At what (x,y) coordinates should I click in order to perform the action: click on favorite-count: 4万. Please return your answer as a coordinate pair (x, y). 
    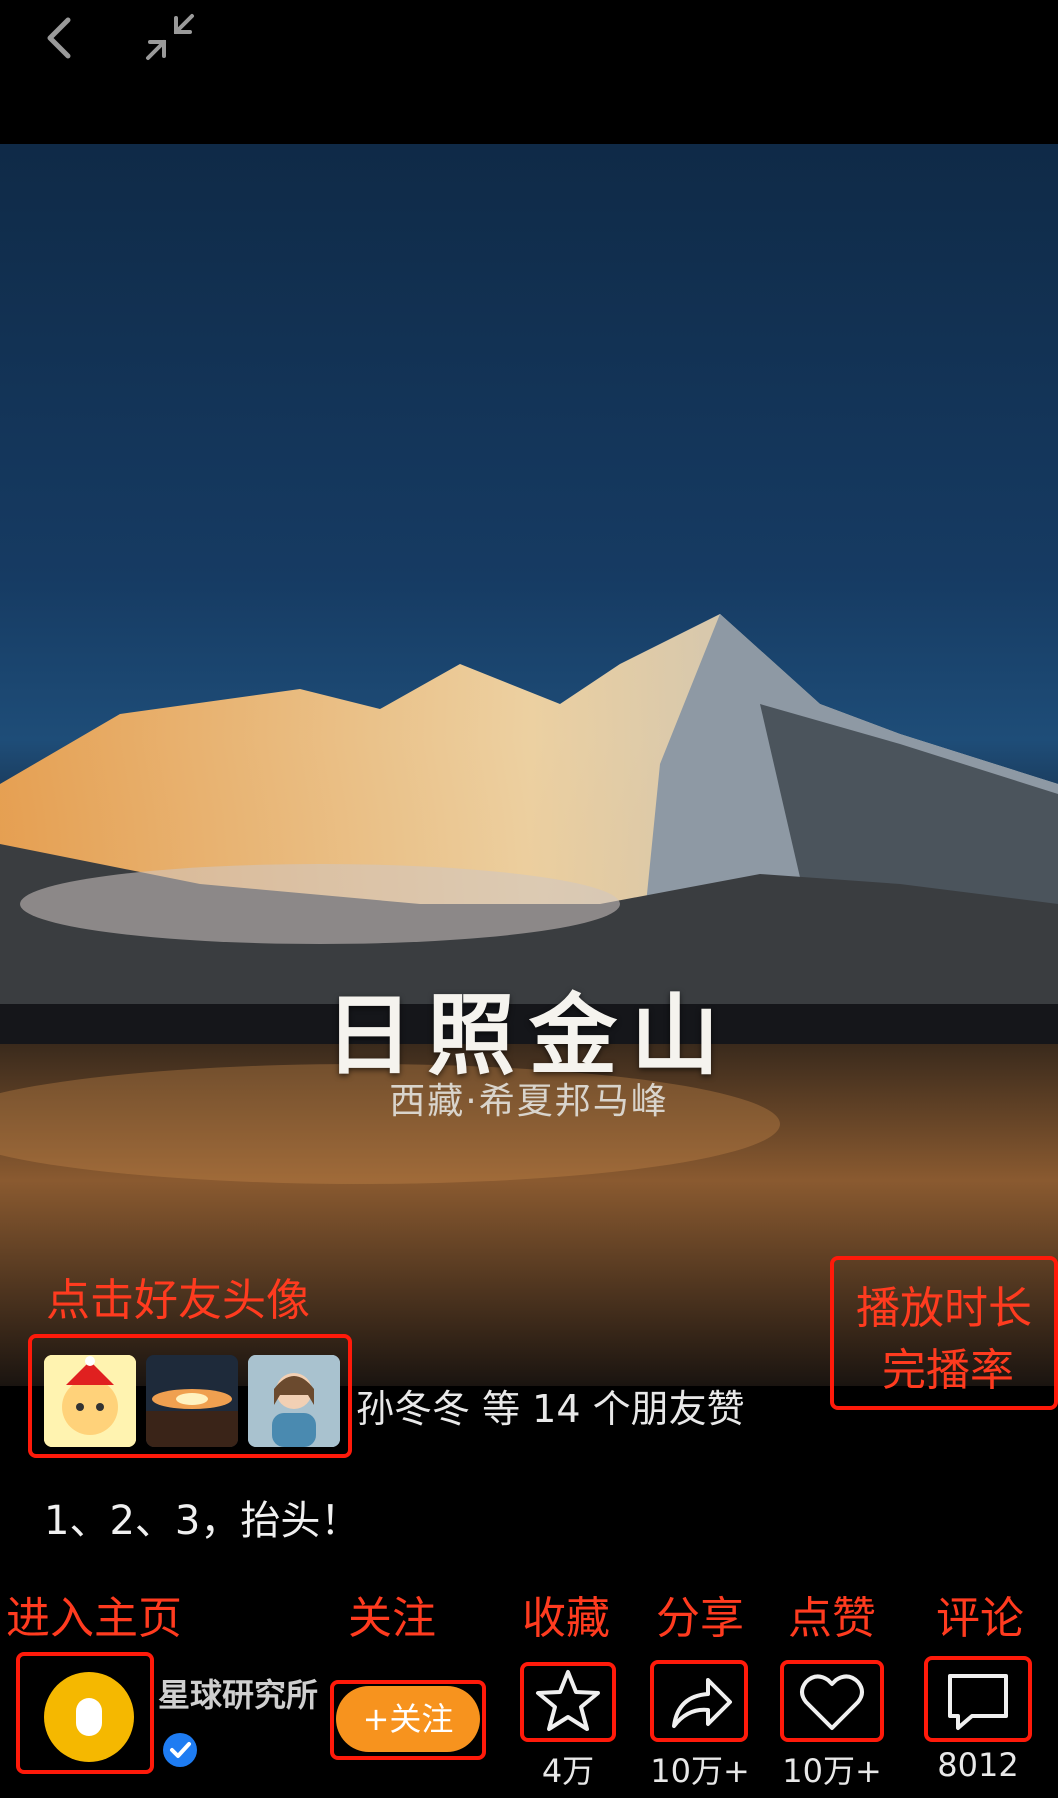
    Looking at the image, I should click on (568, 1771).